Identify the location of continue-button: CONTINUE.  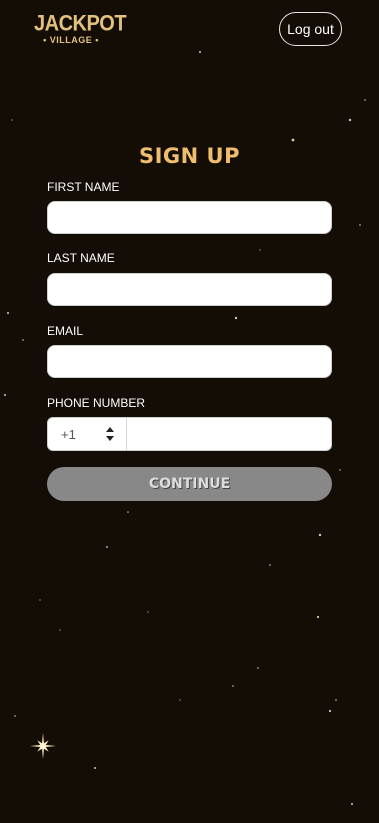
(189, 484).